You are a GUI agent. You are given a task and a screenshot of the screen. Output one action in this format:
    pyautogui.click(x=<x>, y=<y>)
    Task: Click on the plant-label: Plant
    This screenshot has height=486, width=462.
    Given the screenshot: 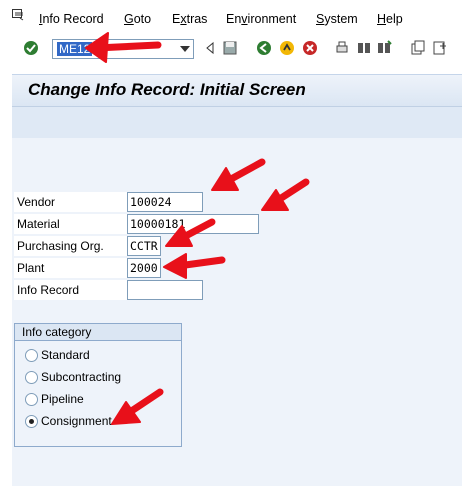 What is the action you would take?
    pyautogui.click(x=31, y=268)
    